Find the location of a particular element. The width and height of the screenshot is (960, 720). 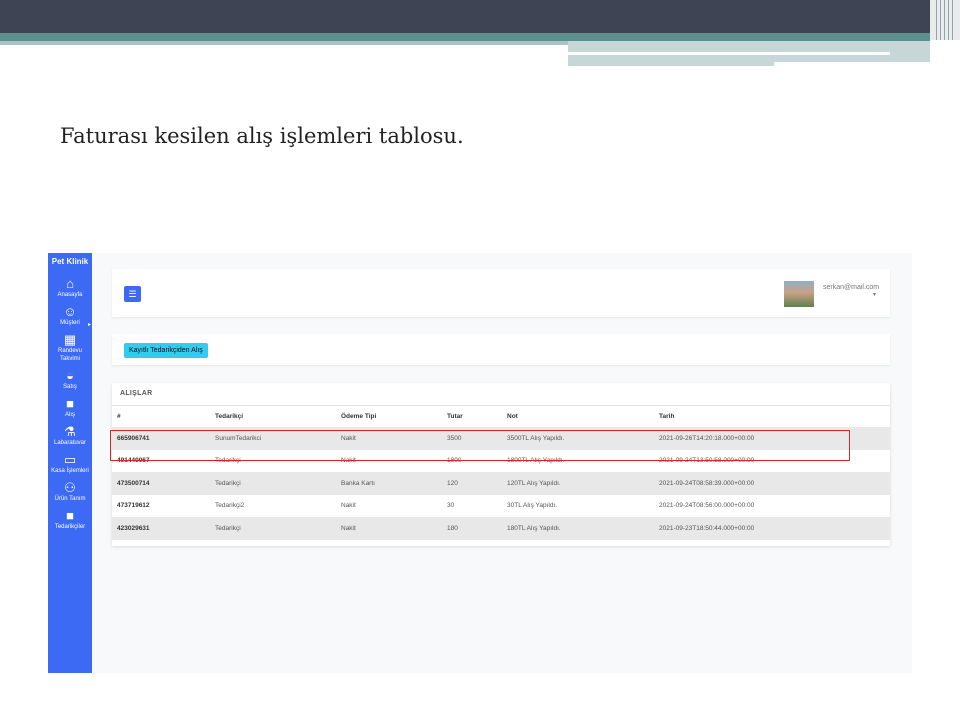

sidebar-item-label: Tedarikçiler is located at coordinates (70, 527).